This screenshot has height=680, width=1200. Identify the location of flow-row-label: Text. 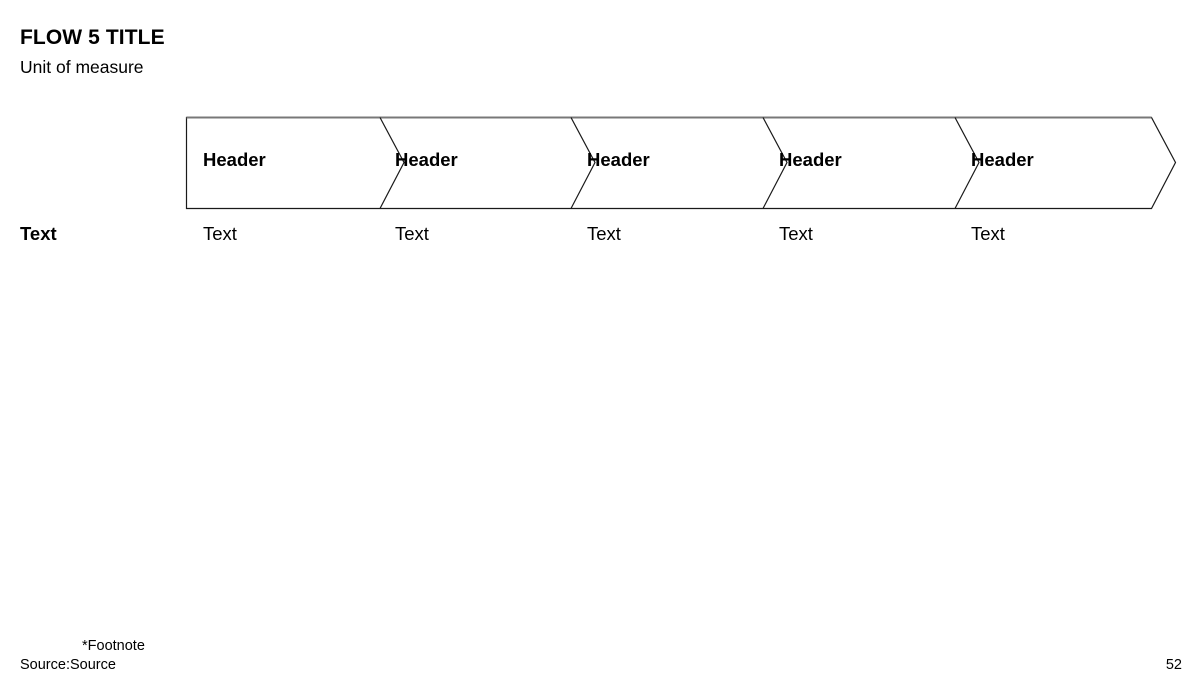
(38, 233).